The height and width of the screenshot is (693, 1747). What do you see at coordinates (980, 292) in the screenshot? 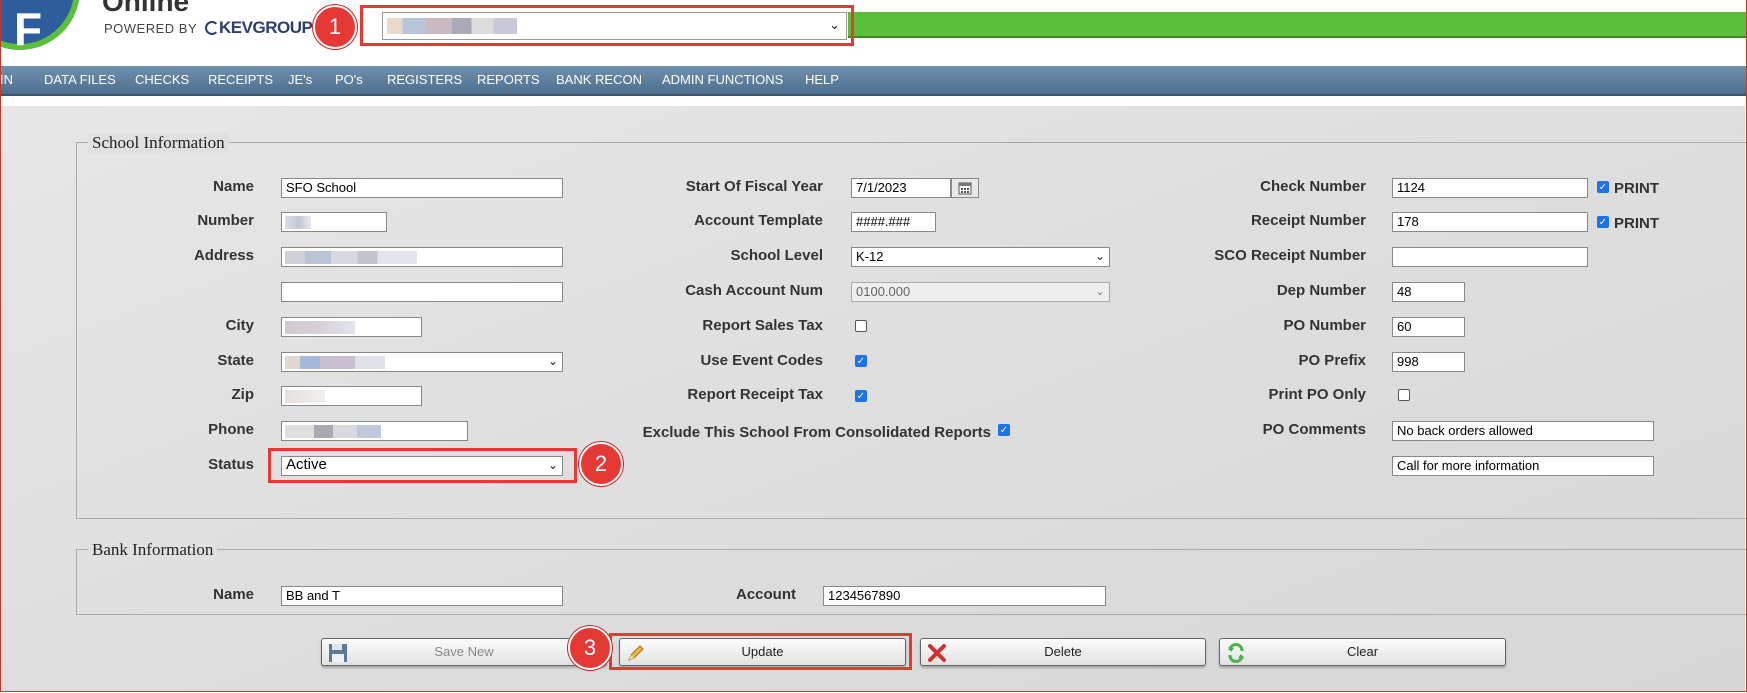
I see `cash-account-select: 0100.000 ⌄` at bounding box center [980, 292].